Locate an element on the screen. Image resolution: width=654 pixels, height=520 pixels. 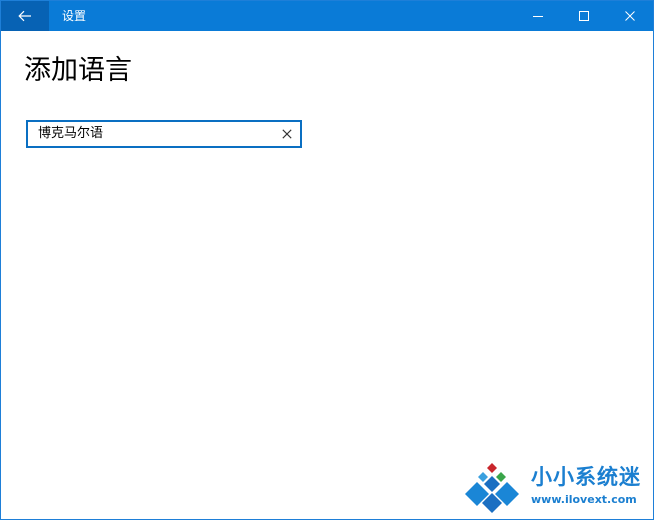
minimize-icon is located at coordinates (538, 16).